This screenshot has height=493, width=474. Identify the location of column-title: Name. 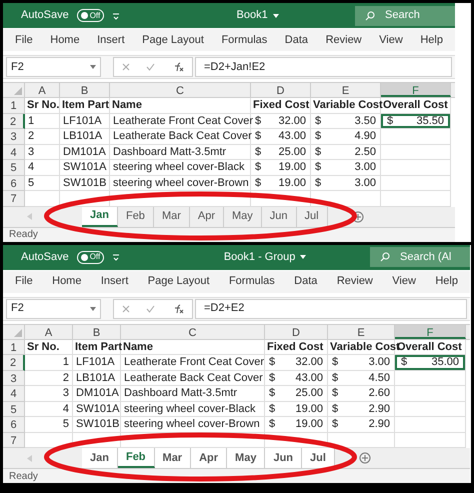
(127, 105).